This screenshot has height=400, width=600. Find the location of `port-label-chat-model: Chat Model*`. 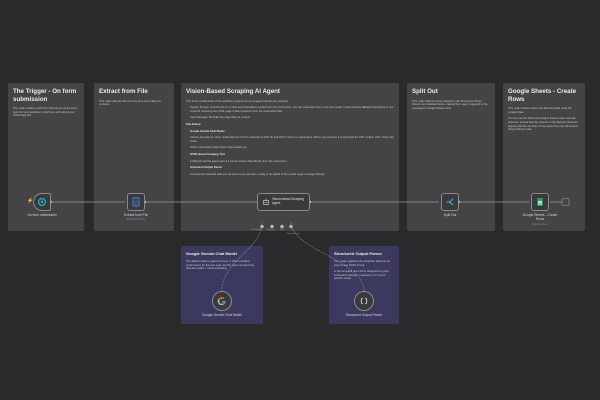

port-label-chat-model: Chat Model* is located at coordinates (256, 230).